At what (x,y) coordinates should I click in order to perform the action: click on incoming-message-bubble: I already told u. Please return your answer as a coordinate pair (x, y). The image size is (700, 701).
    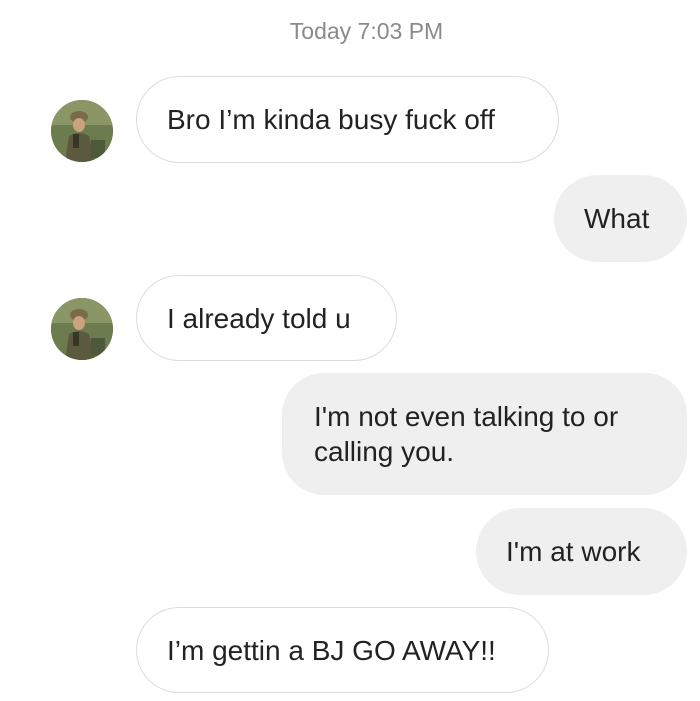
    Looking at the image, I should click on (266, 318).